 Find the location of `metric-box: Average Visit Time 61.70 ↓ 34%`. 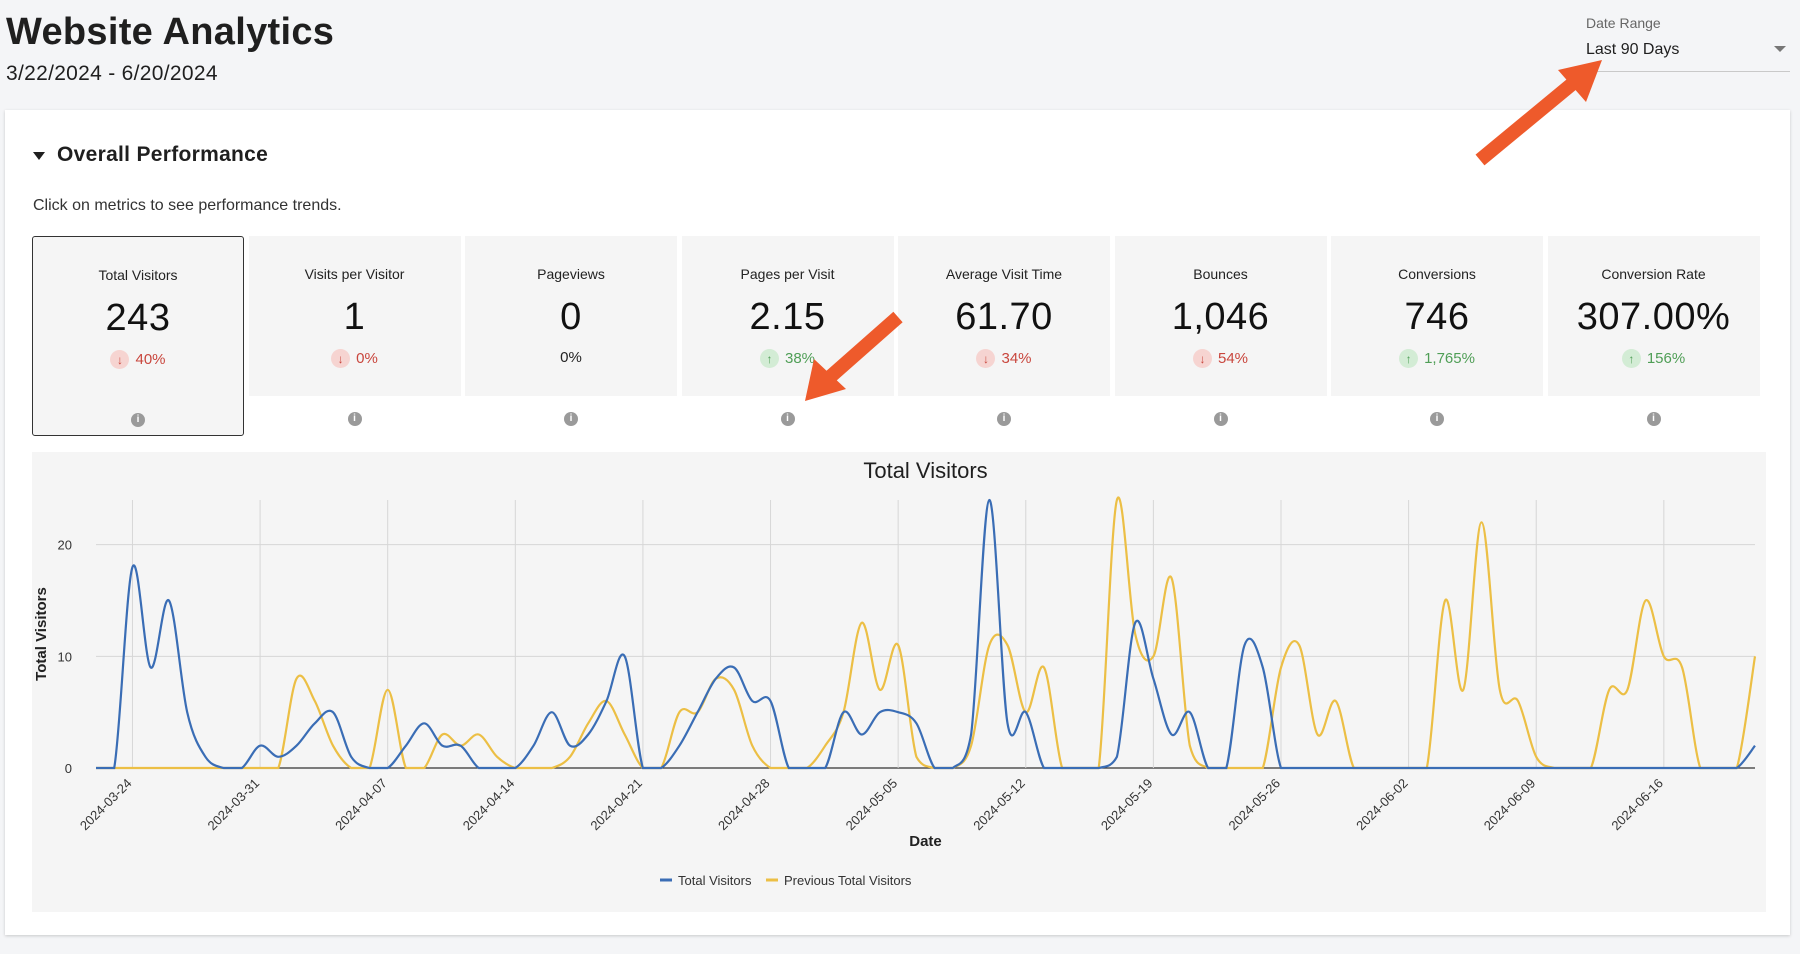

metric-box: Average Visit Time 61.70 ↓ 34% is located at coordinates (1004, 316).